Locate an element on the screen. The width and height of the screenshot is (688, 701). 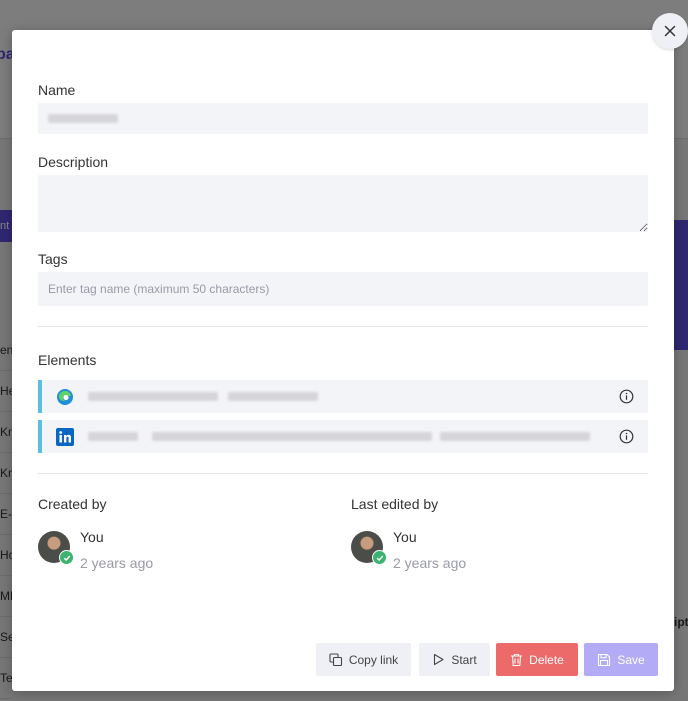
copy-icon is located at coordinates (335, 659).